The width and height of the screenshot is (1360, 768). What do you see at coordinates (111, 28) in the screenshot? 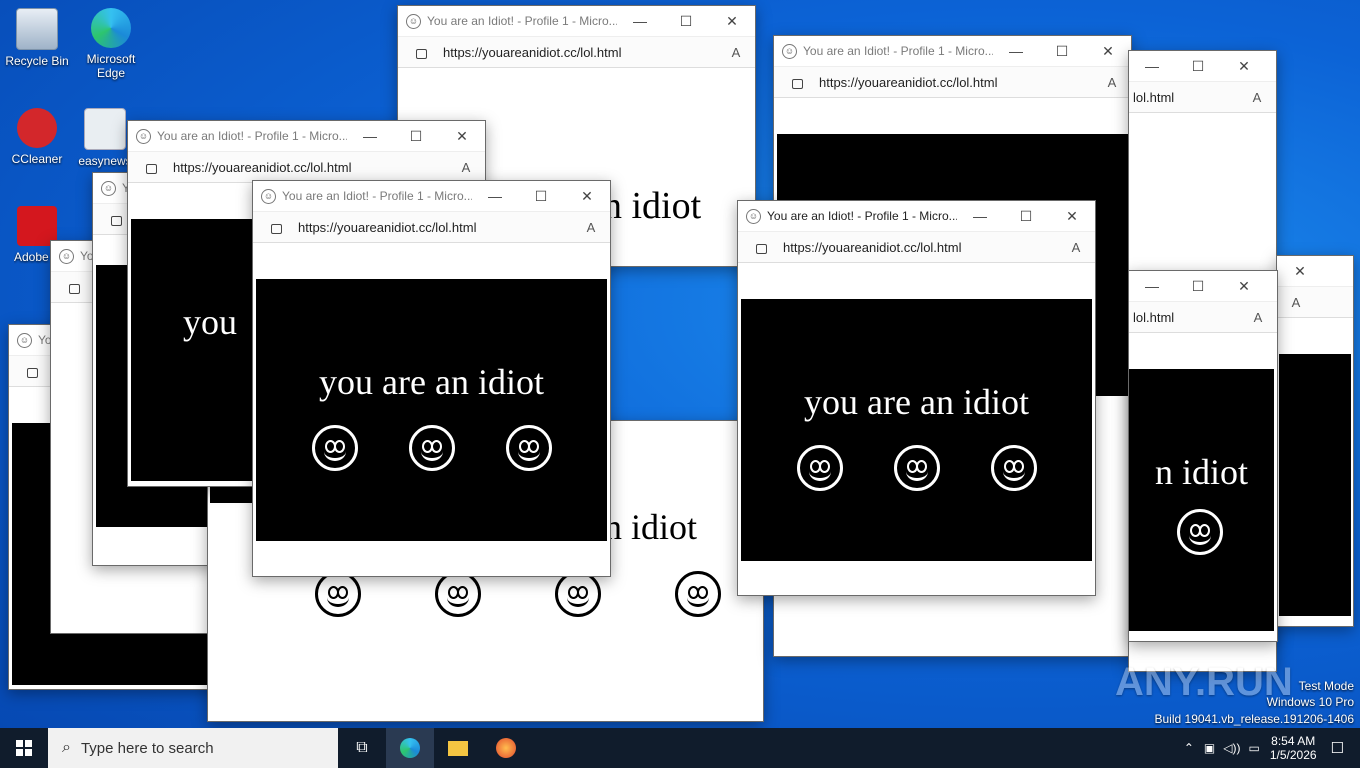
I see `edge-logo-icon` at bounding box center [111, 28].